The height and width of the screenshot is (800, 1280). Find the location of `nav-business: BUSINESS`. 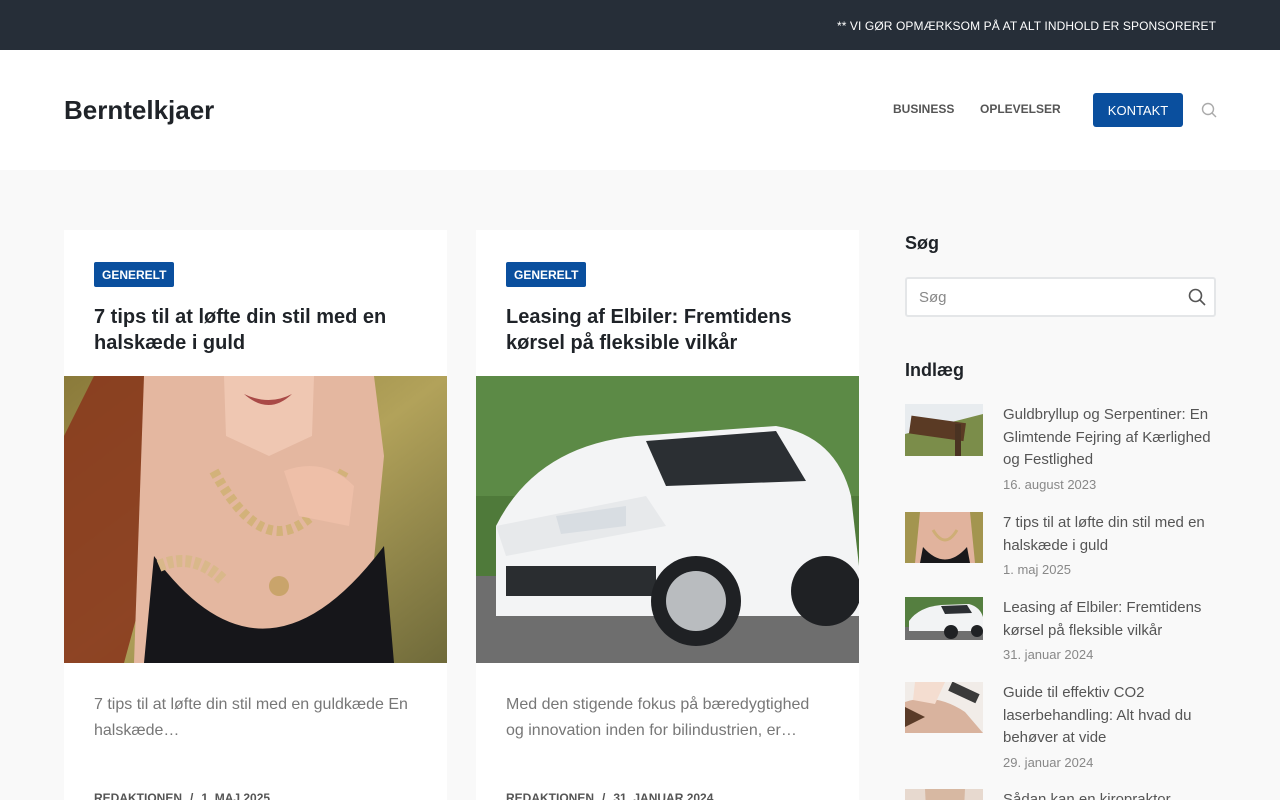

nav-business: BUSINESS is located at coordinates (923, 109).